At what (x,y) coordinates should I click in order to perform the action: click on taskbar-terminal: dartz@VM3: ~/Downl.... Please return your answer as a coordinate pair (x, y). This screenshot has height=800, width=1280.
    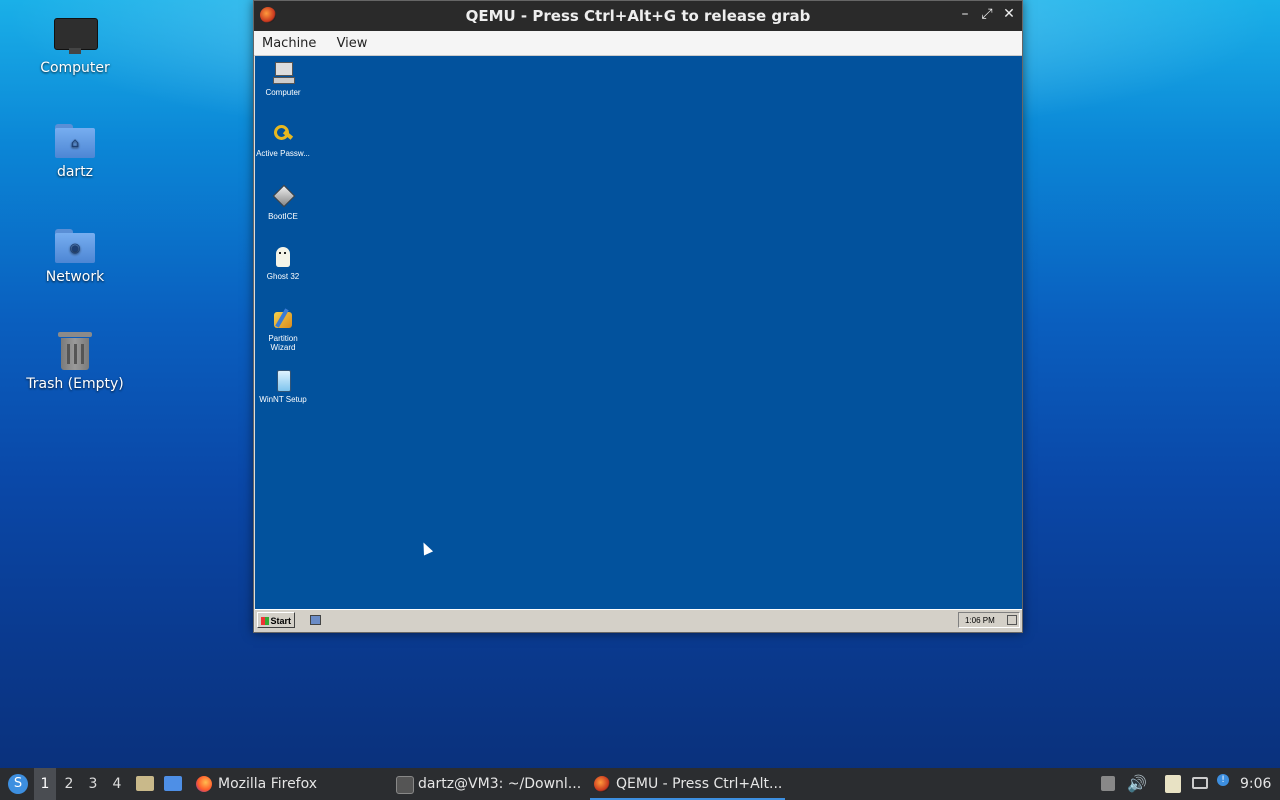
    Looking at the image, I should click on (501, 784).